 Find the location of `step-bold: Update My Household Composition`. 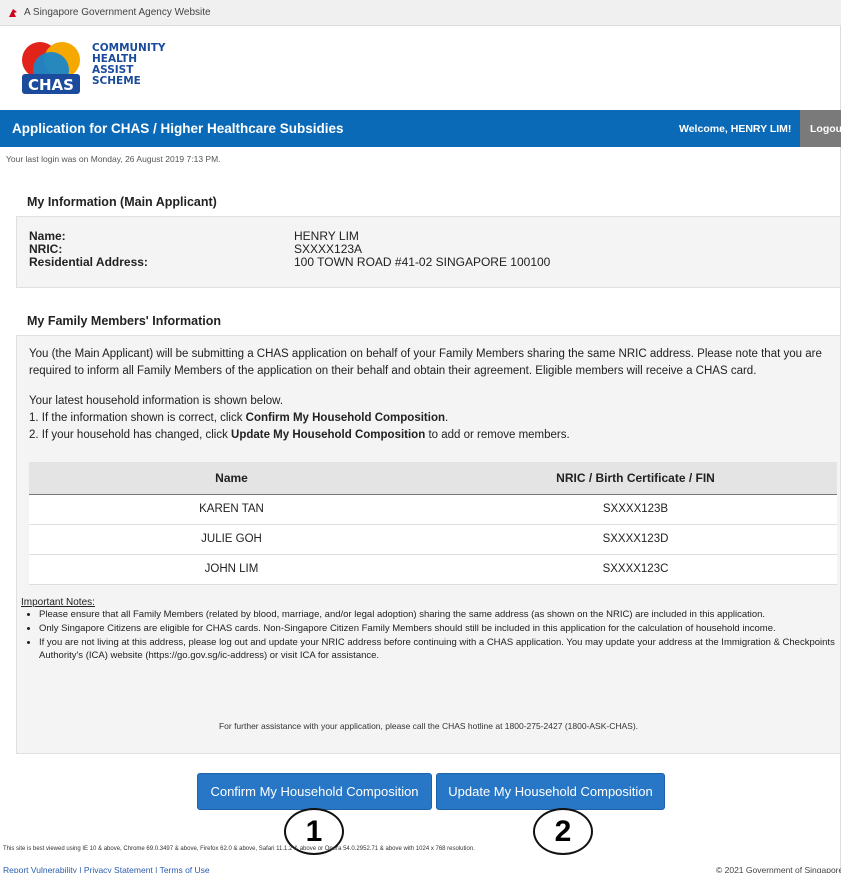

step-bold: Update My Household Composition is located at coordinates (328, 435).